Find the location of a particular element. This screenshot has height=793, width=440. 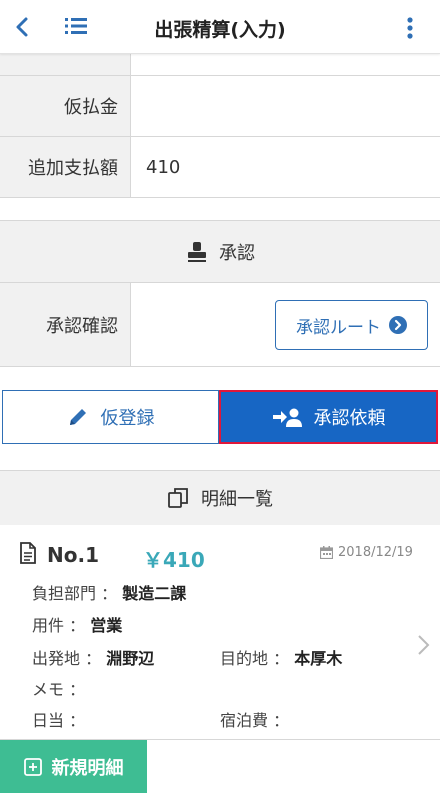

detail-to: 目的地 ： 本厚木 is located at coordinates (281, 657).